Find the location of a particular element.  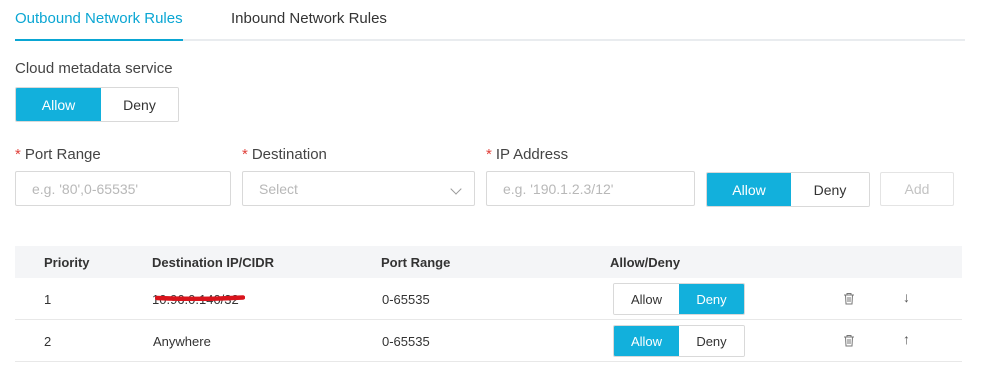

destination-placeholder: Select is located at coordinates (278, 188).